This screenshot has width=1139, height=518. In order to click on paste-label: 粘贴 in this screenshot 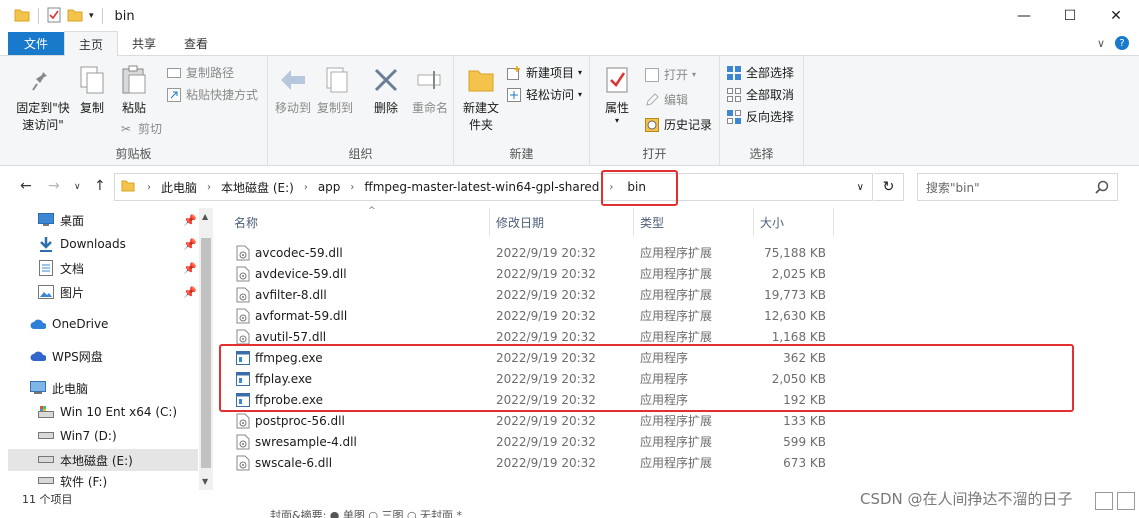, I will do `click(133, 108)`.